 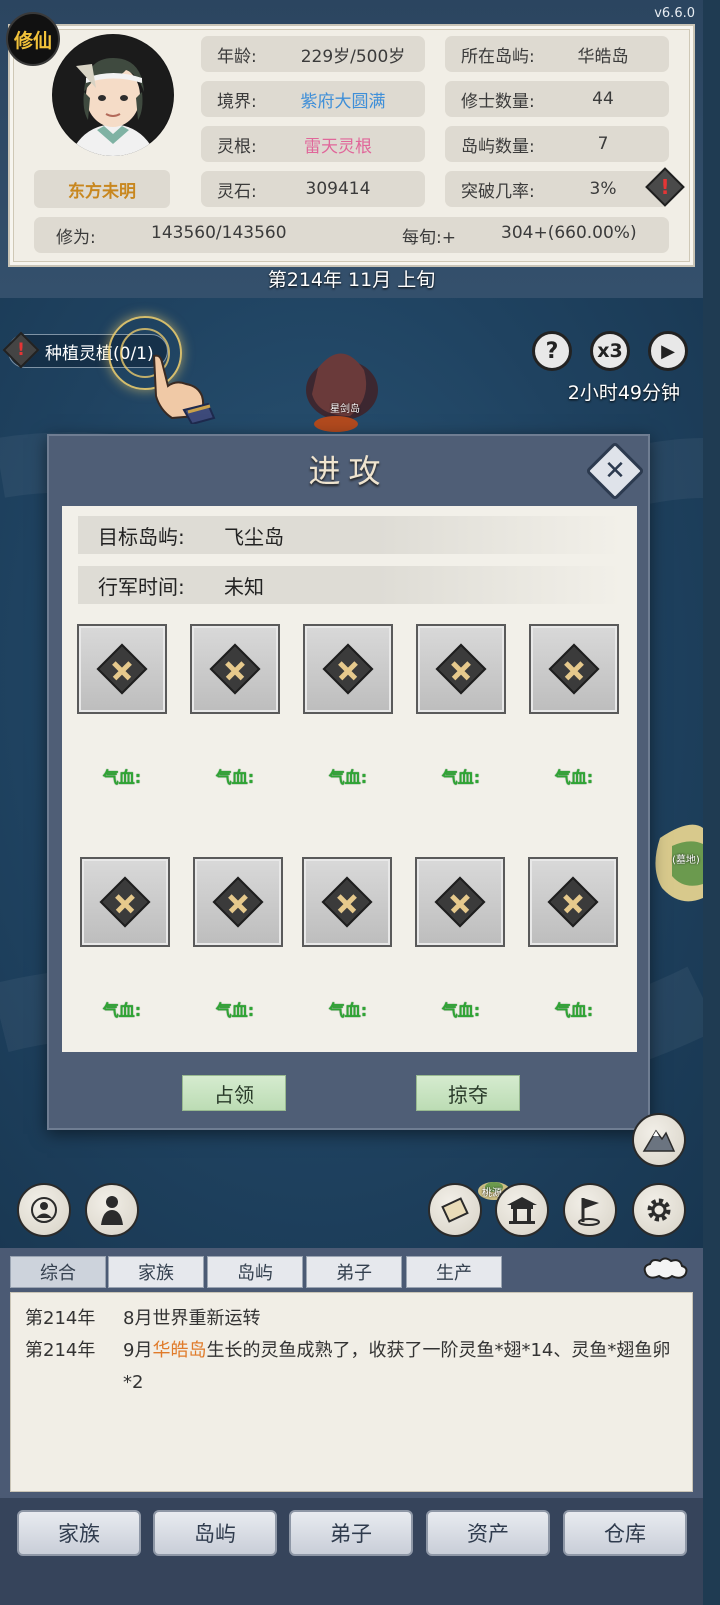 What do you see at coordinates (498, 101) in the screenshot?
I see `cultivator-count-label: 修士数量:` at bounding box center [498, 101].